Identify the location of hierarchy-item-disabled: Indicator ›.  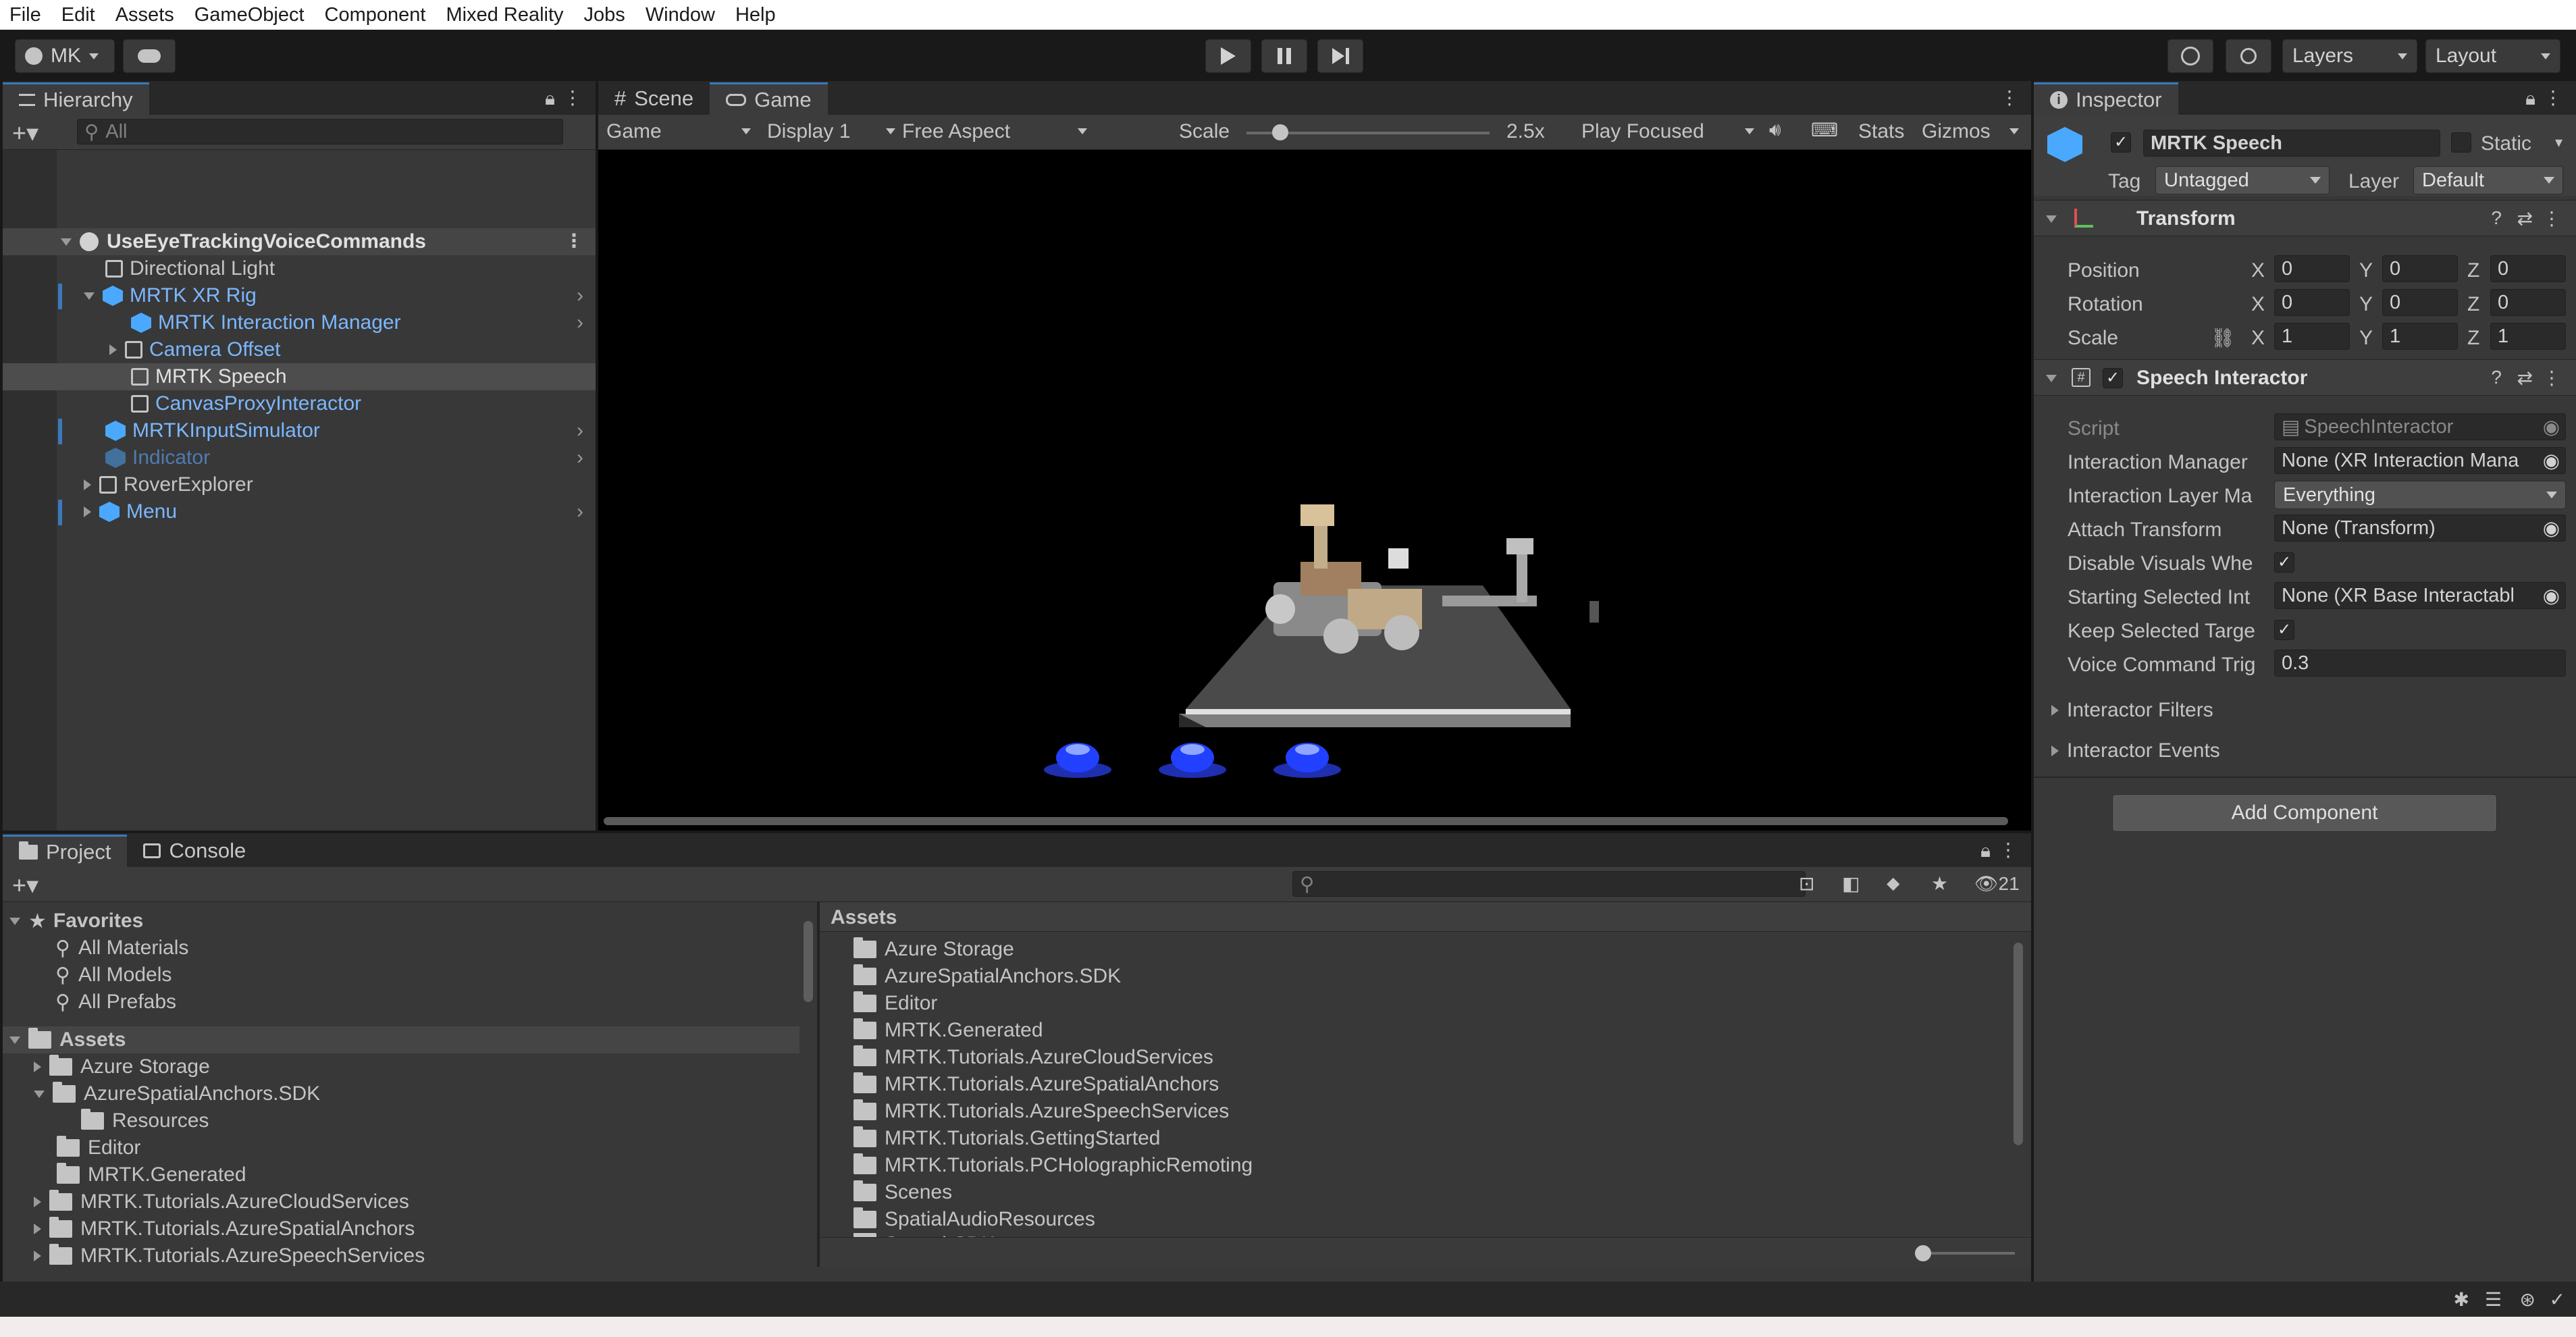
(344, 457).